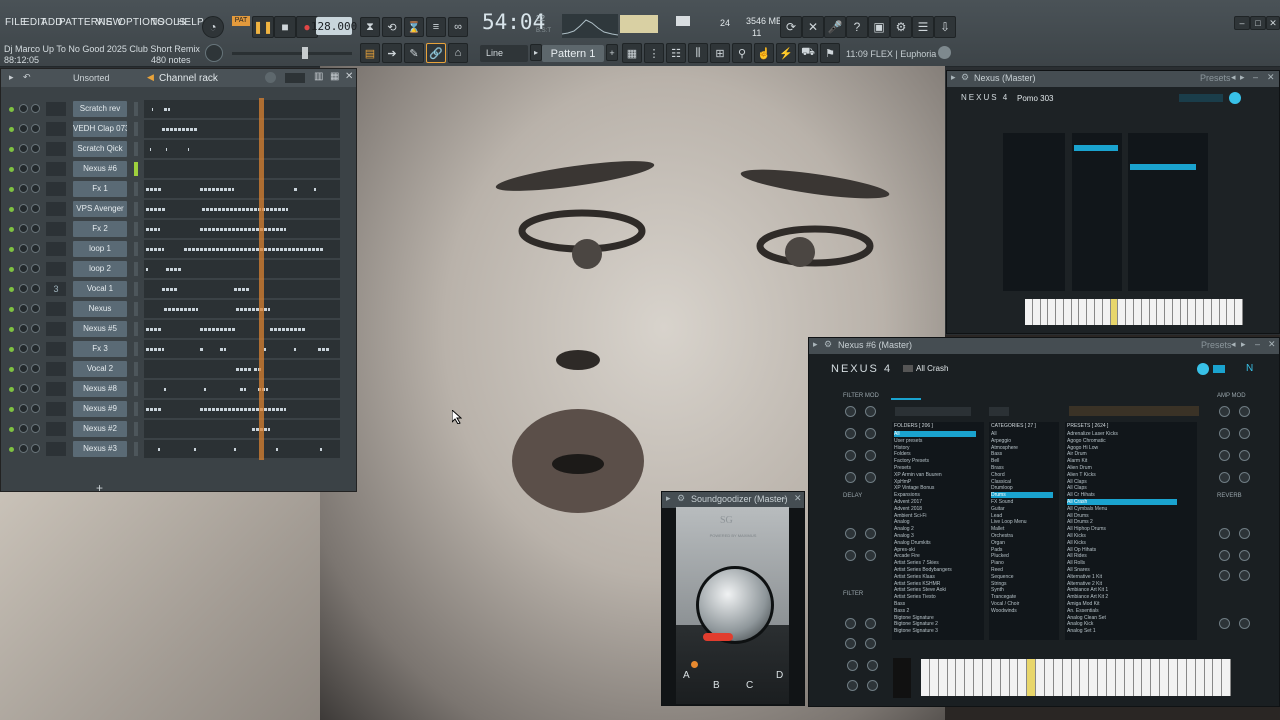 This screenshot has height=720, width=1280. I want to click on soundgoodizer-mode-a: A, so click(686, 675).